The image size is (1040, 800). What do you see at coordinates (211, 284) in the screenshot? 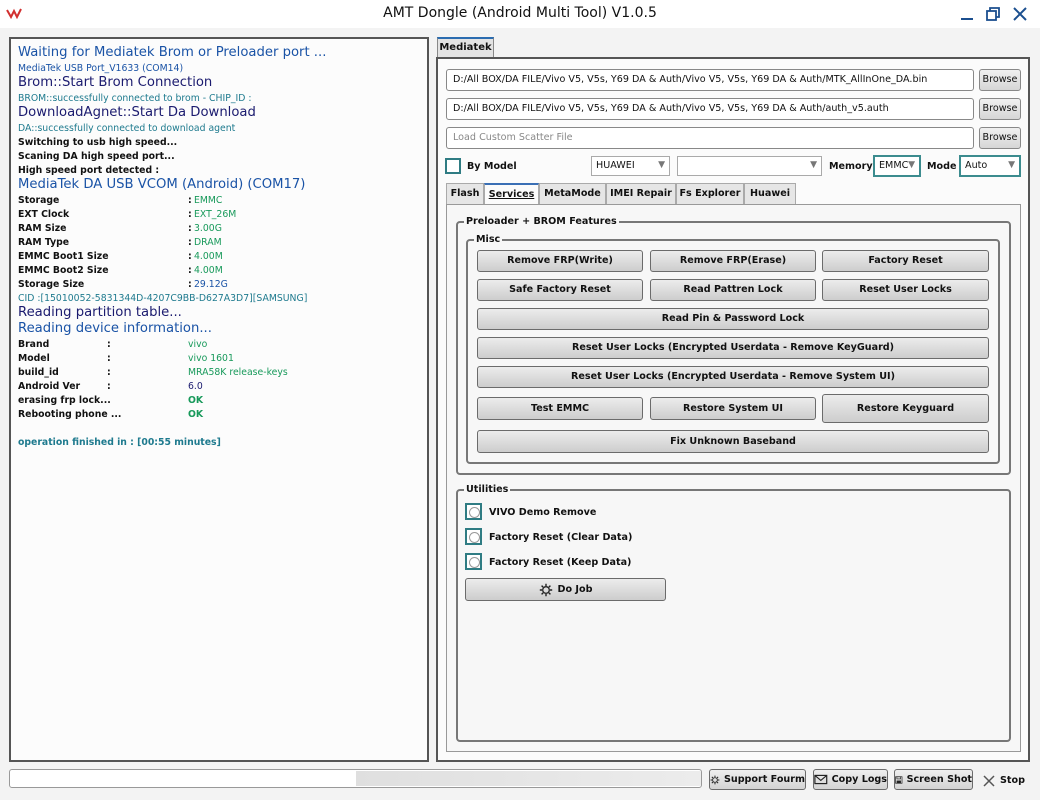
I see `spec-value: 29.12G` at bounding box center [211, 284].